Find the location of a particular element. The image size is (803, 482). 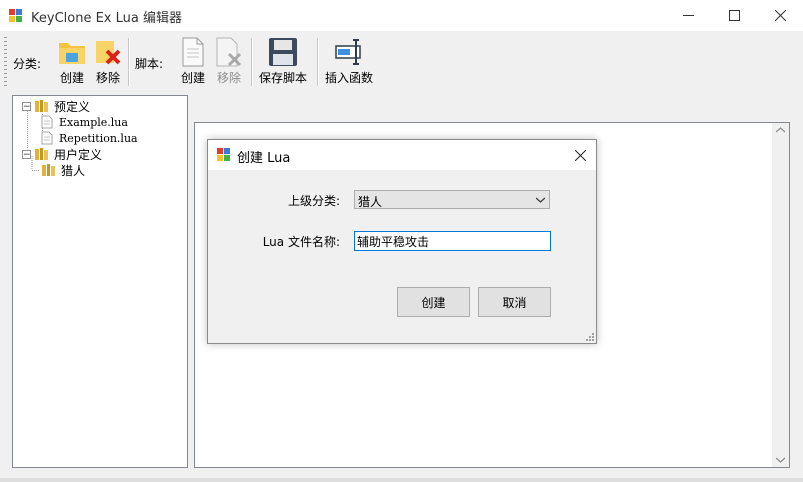

script-label: 脚本: is located at coordinates (149, 64).